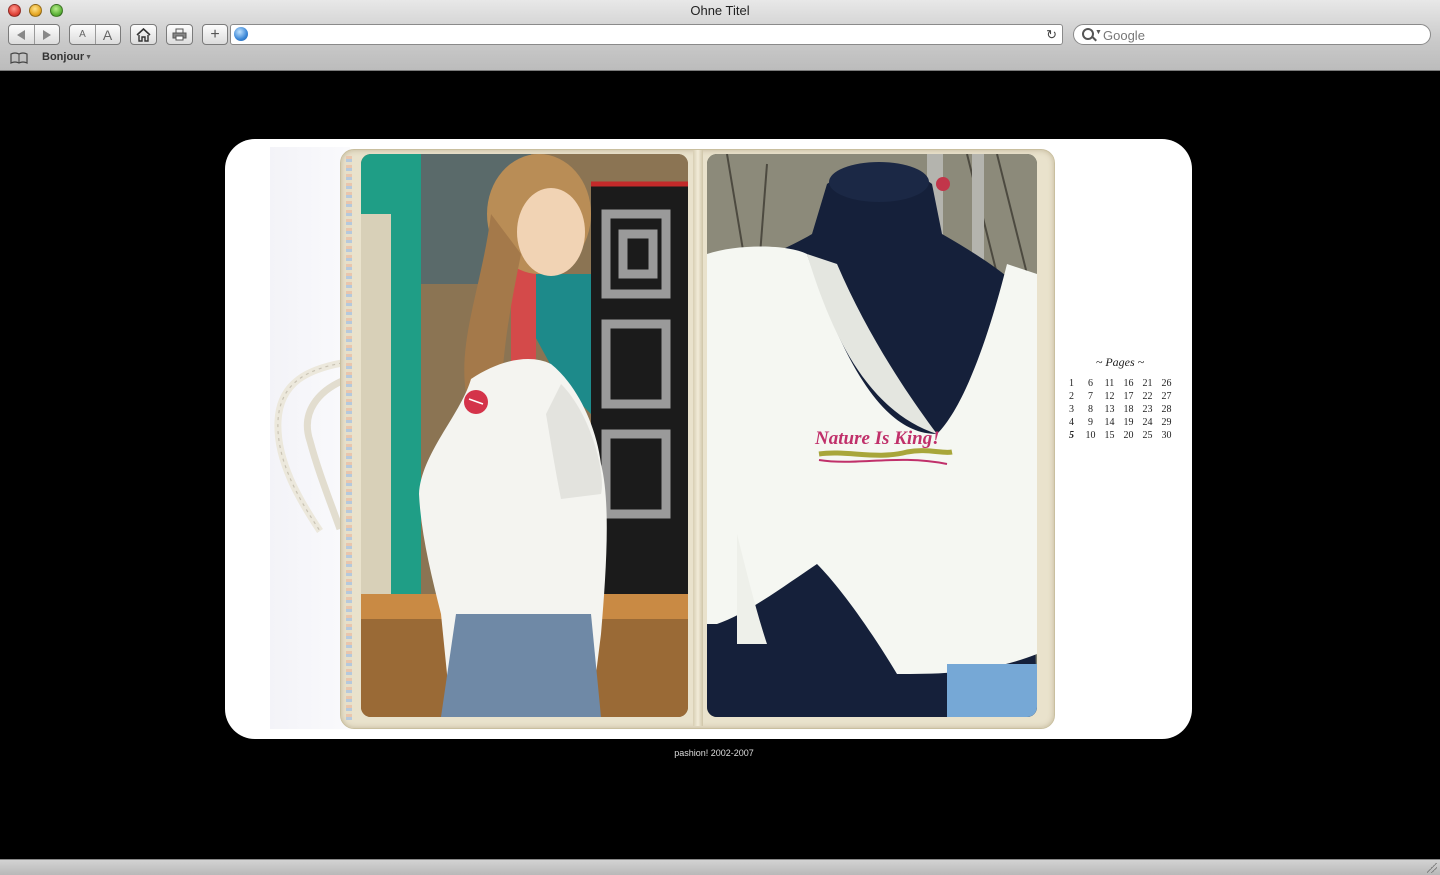 The width and height of the screenshot is (1440, 875). I want to click on page-link-3: 3, so click(1071, 410).